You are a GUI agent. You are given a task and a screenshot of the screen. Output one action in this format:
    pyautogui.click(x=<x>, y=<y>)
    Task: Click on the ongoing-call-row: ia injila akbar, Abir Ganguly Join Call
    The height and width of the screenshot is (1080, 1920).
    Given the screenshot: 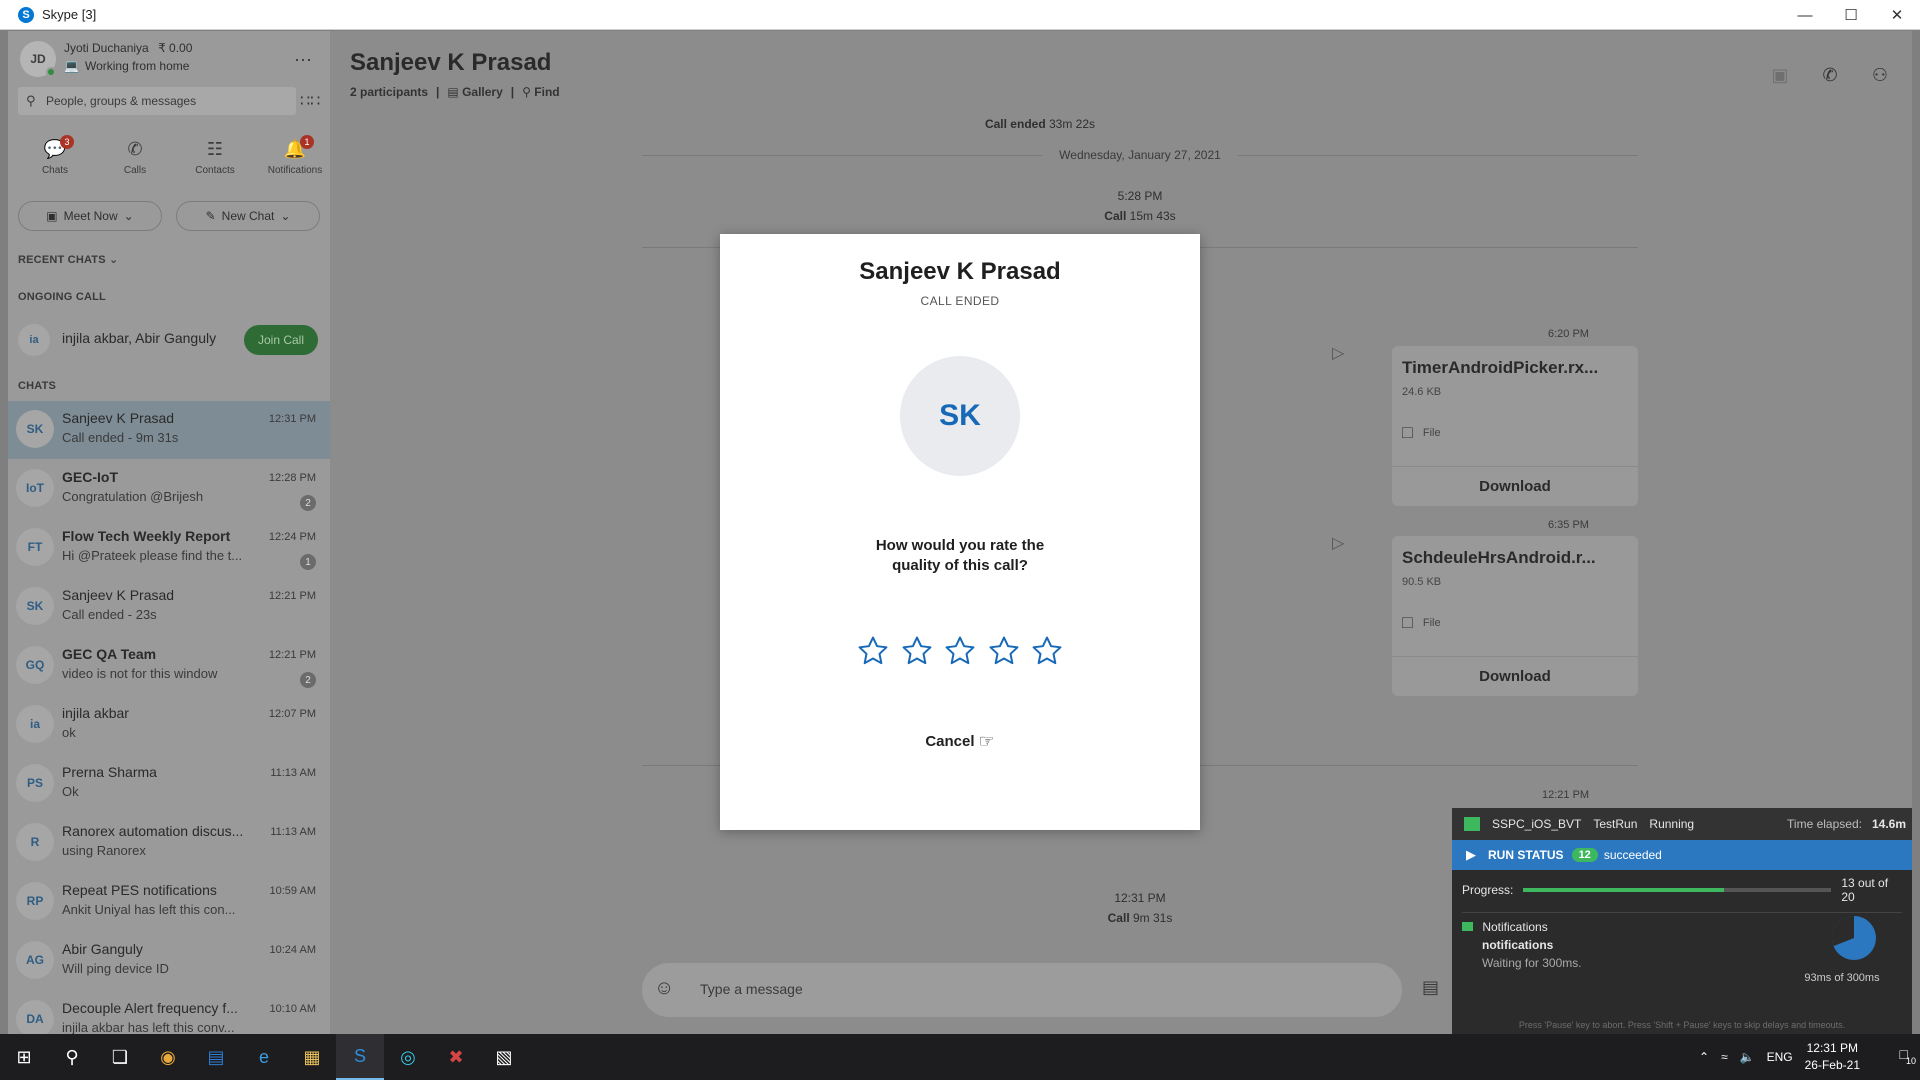 What is the action you would take?
    pyautogui.click(x=169, y=340)
    